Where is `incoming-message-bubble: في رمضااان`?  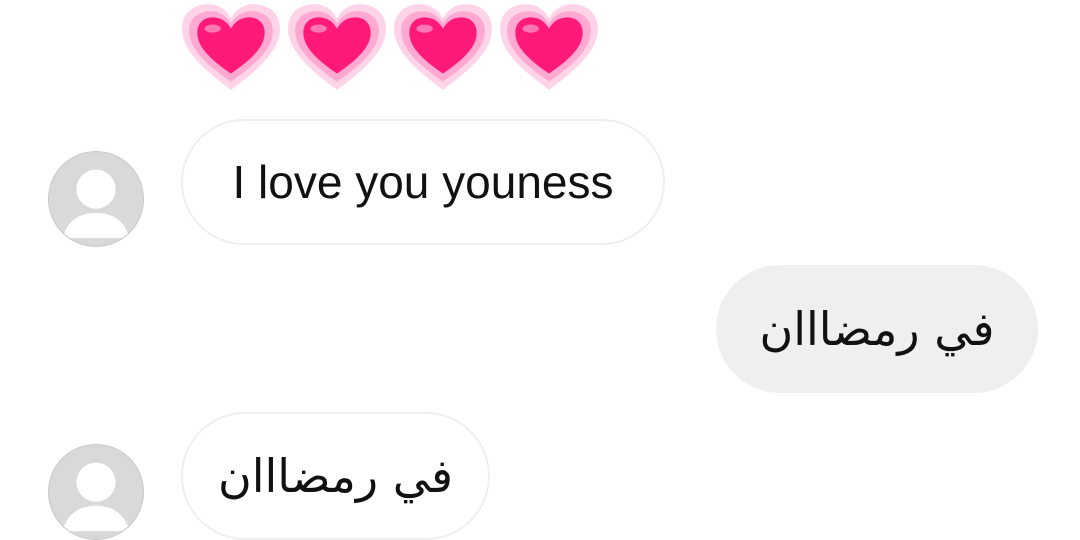 incoming-message-bubble: في رمضااان is located at coordinates (335, 476).